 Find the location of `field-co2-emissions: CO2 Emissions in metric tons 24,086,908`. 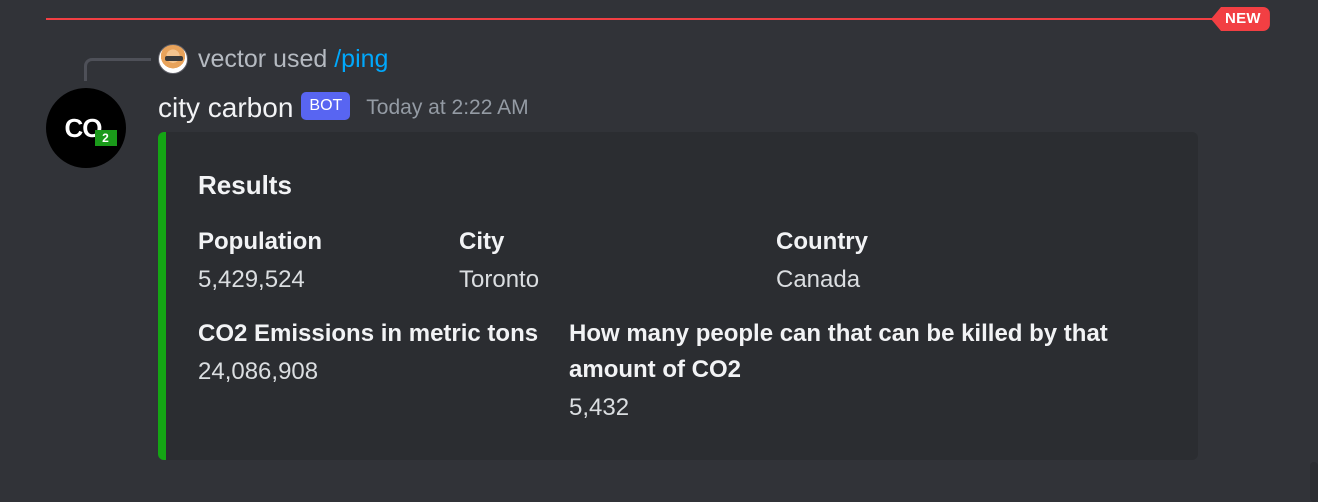

field-co2-emissions: CO2 Emissions in metric tons 24,086,908 is located at coordinates (383, 354).